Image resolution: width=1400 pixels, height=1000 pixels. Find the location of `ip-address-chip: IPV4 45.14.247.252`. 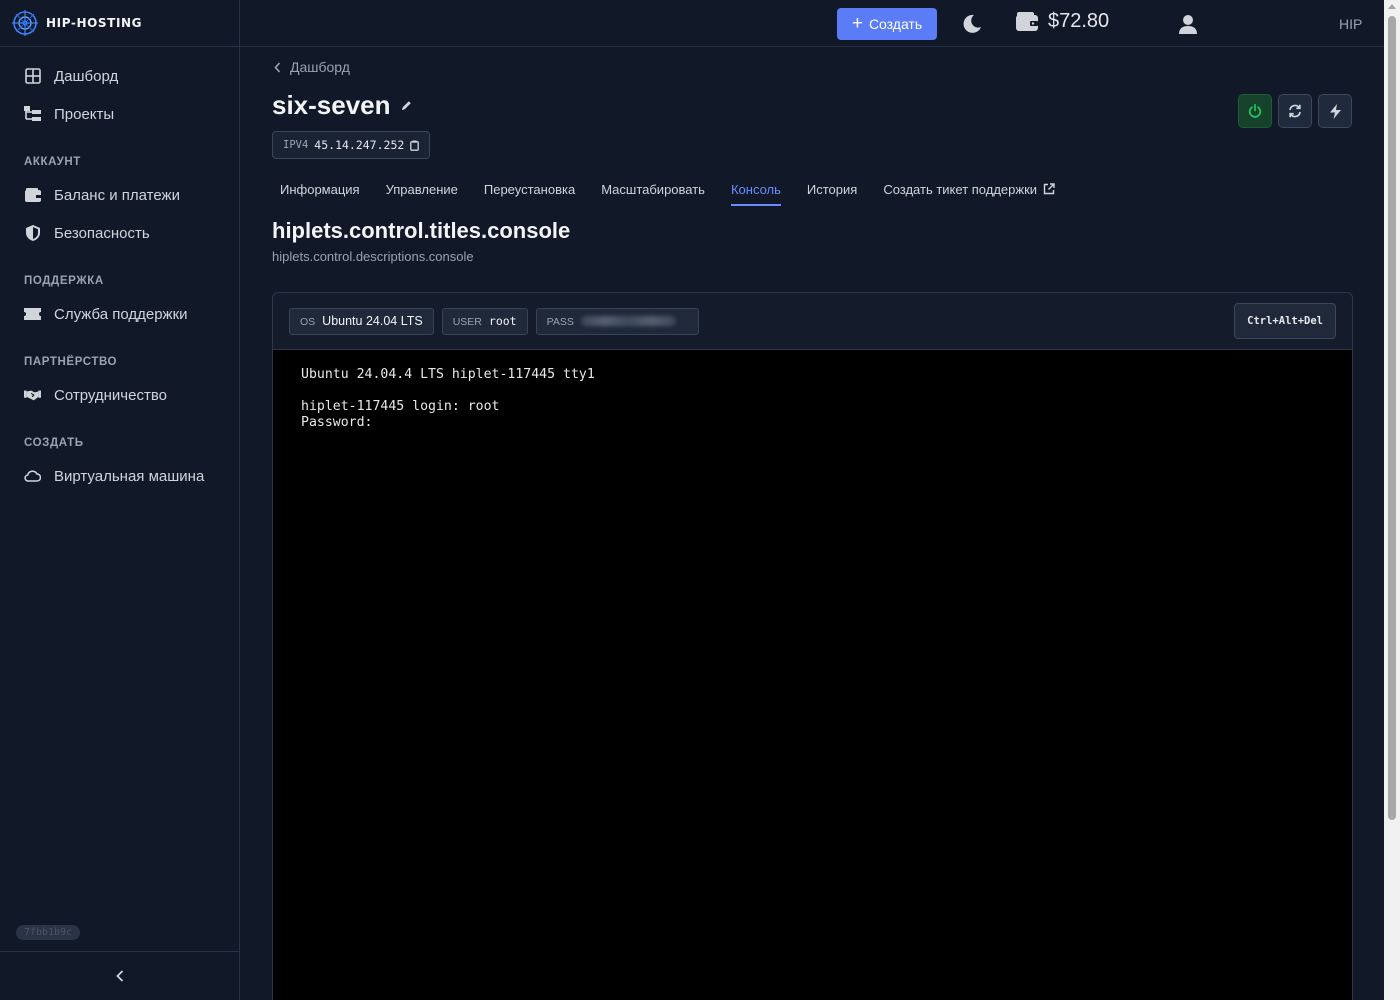

ip-address-chip: IPV4 45.14.247.252 is located at coordinates (351, 145).